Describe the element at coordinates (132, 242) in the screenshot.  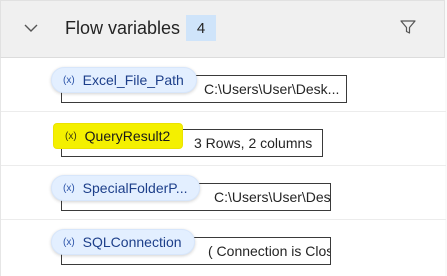
I see `variable-name: SQLConnection` at that location.